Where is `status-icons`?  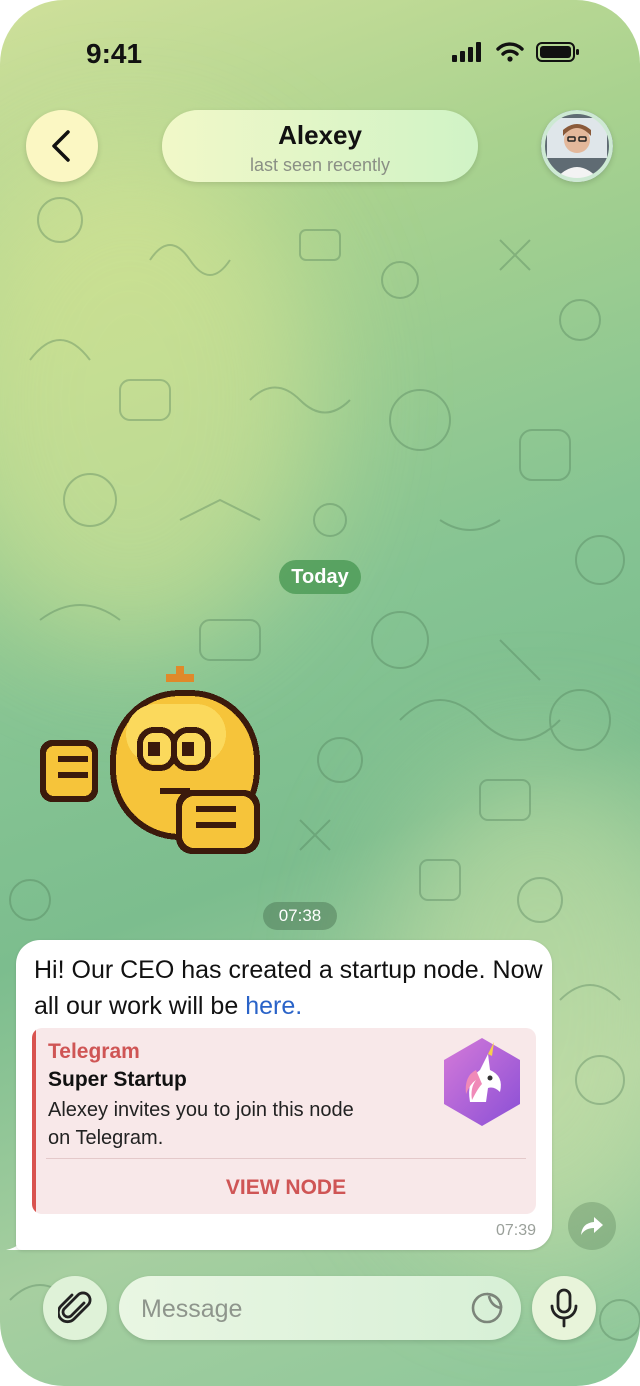
status-icons is located at coordinates (516, 52).